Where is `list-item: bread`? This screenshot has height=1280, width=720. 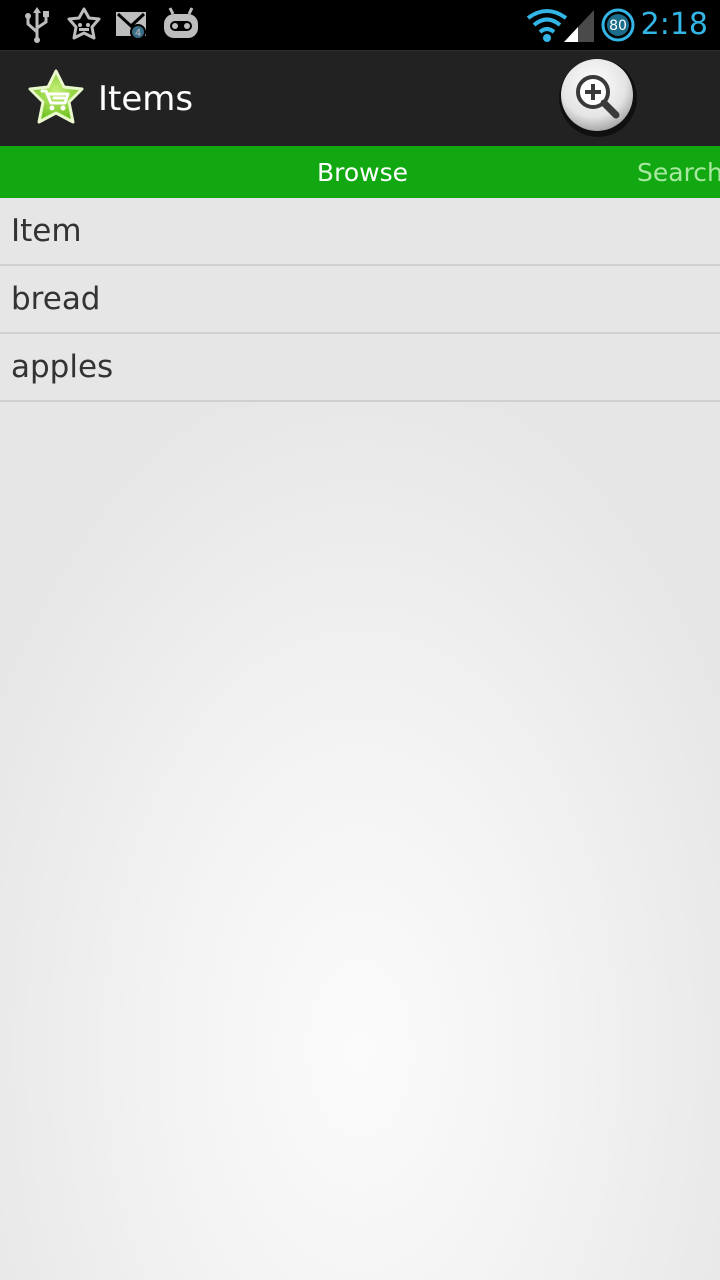 list-item: bread is located at coordinates (360, 300).